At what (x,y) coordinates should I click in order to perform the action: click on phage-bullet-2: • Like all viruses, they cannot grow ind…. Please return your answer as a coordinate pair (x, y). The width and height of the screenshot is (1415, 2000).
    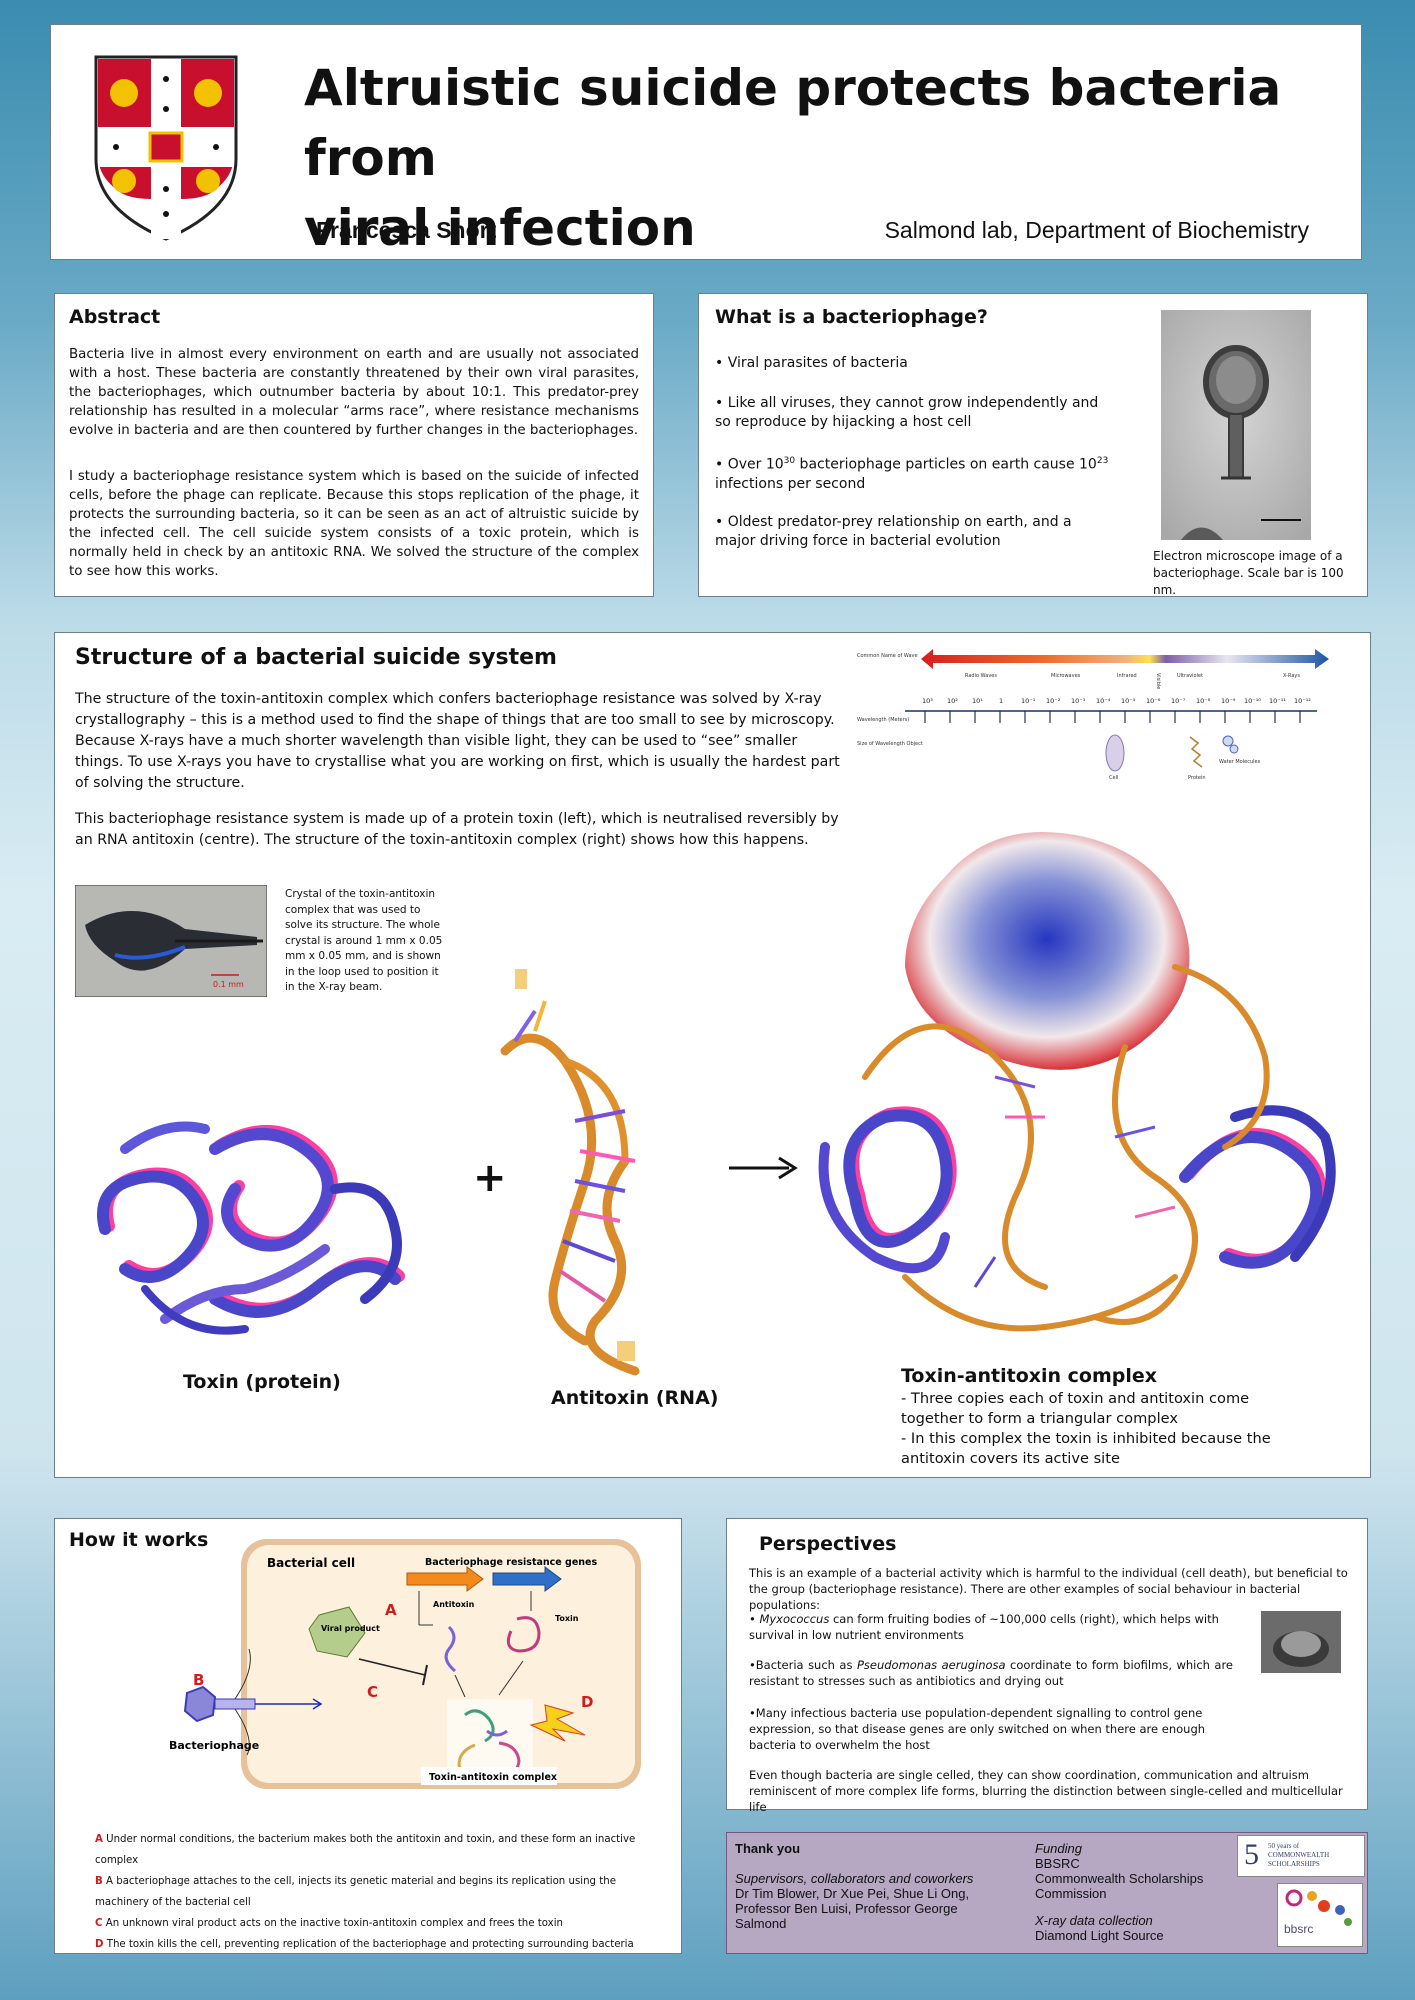
    Looking at the image, I should click on (907, 412).